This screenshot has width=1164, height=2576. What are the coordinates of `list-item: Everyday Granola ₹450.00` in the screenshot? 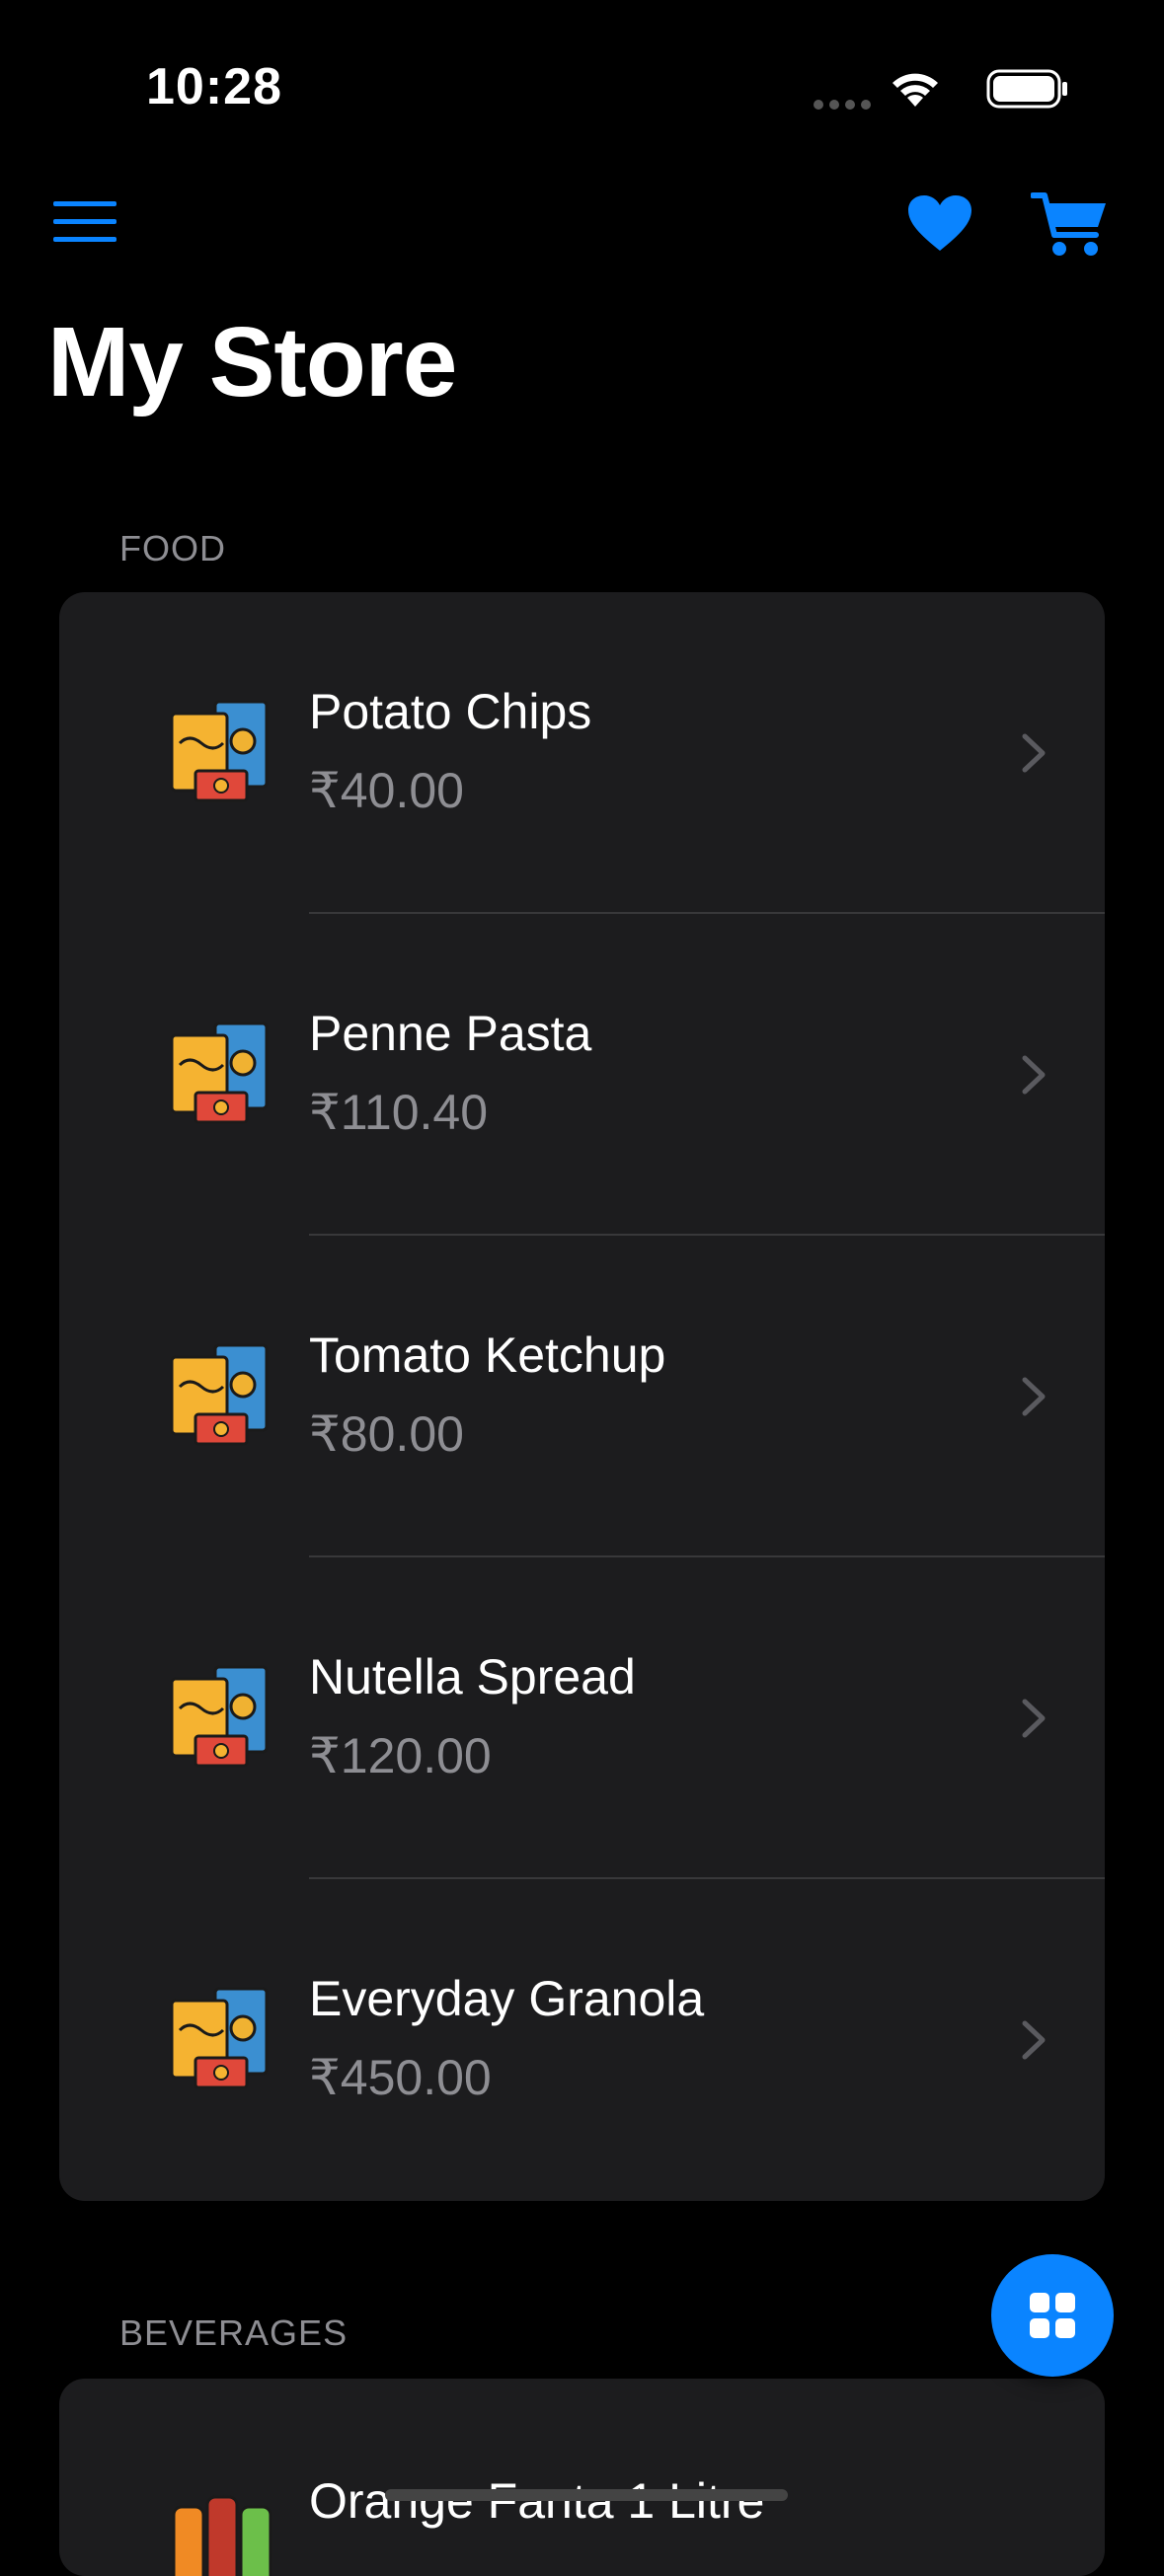 It's located at (582, 2040).